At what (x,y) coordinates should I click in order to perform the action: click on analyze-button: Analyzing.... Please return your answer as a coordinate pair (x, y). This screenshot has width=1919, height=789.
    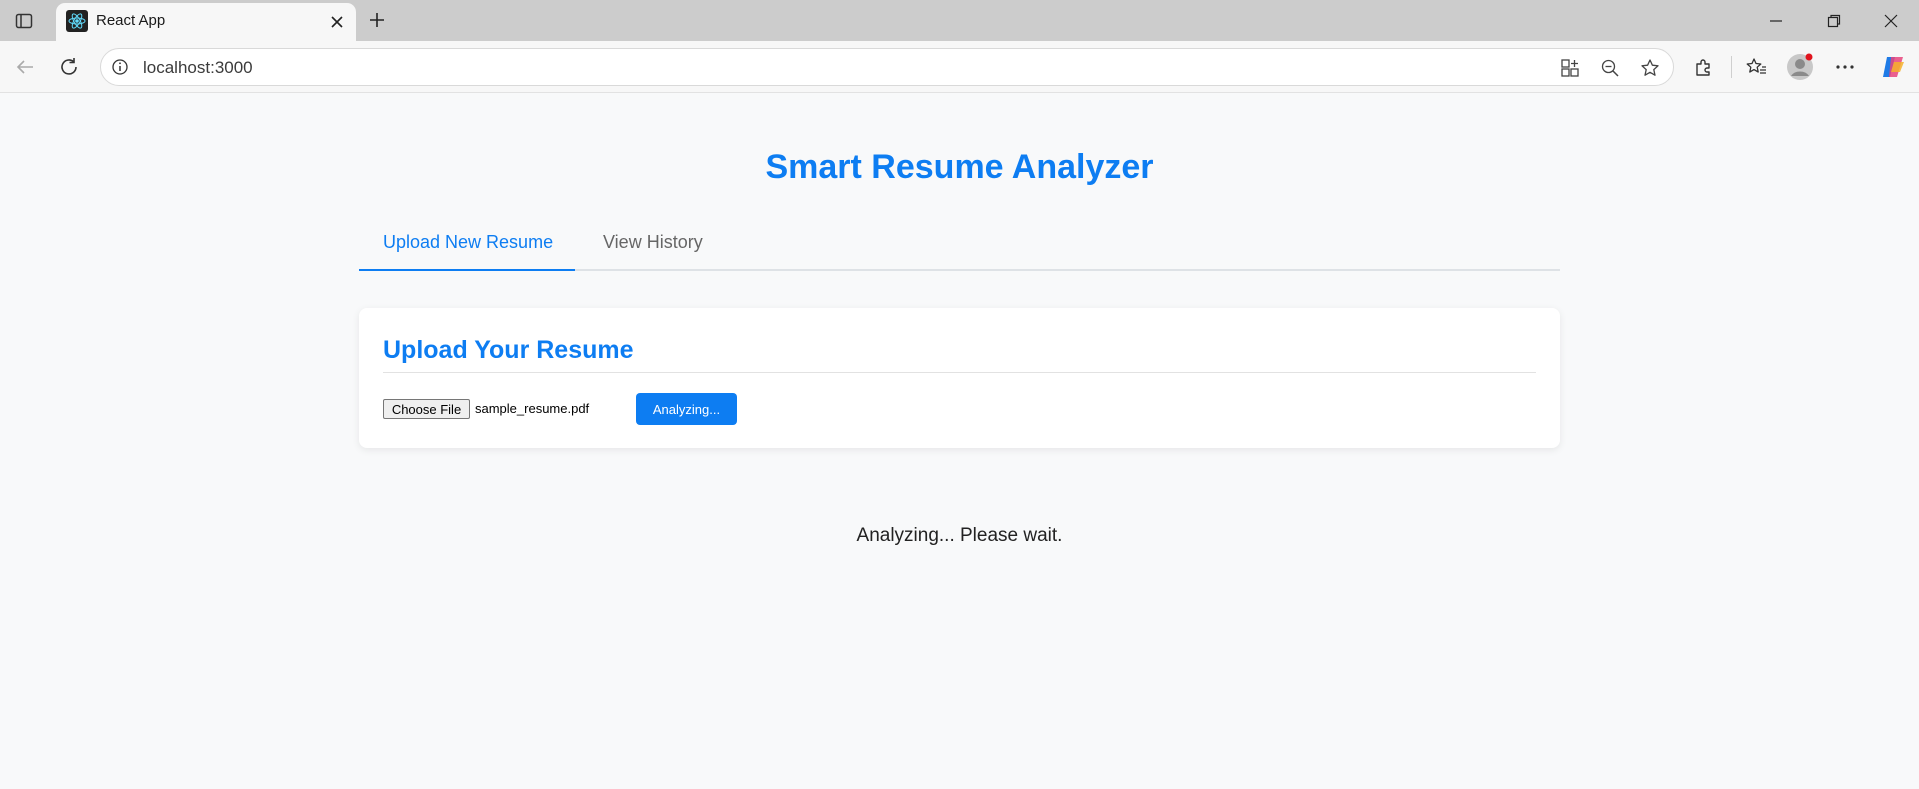
    Looking at the image, I should click on (686, 409).